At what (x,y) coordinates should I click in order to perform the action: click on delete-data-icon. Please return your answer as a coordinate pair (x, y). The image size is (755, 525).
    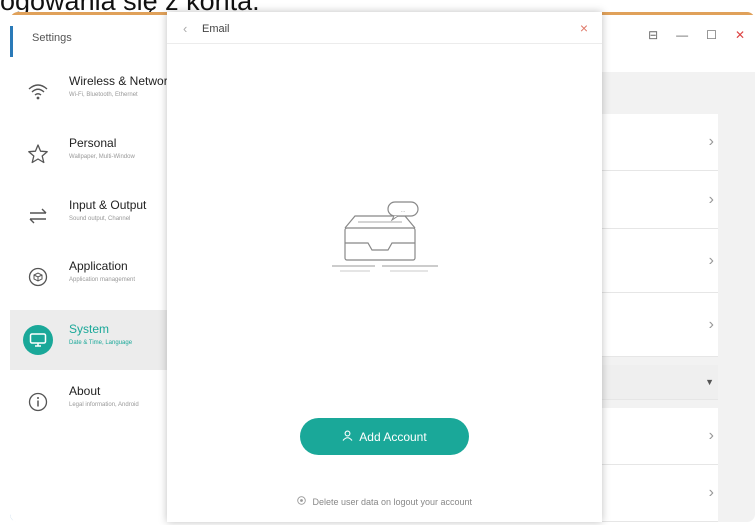
    Looking at the image, I should click on (303, 501).